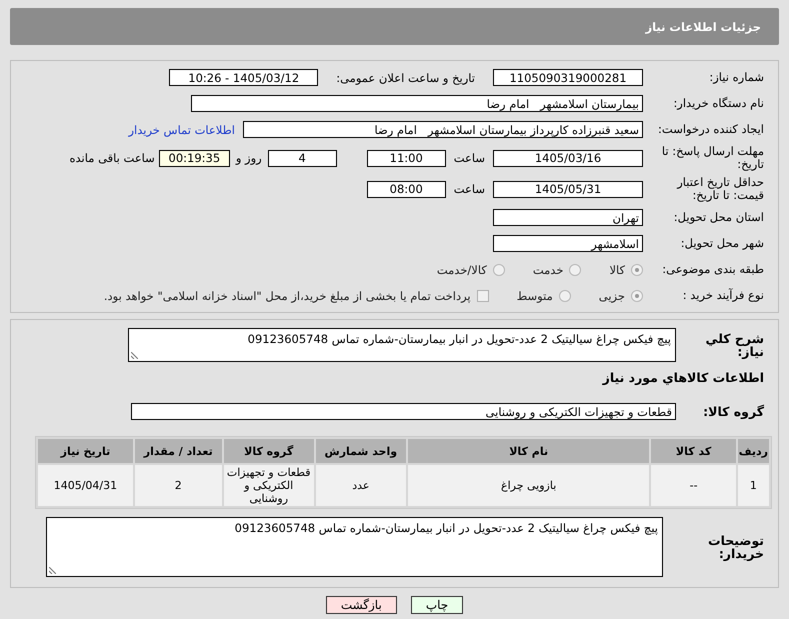  Describe the element at coordinates (112, 158) in the screenshot. I see `field-label: ساعت باقی مانده` at that location.